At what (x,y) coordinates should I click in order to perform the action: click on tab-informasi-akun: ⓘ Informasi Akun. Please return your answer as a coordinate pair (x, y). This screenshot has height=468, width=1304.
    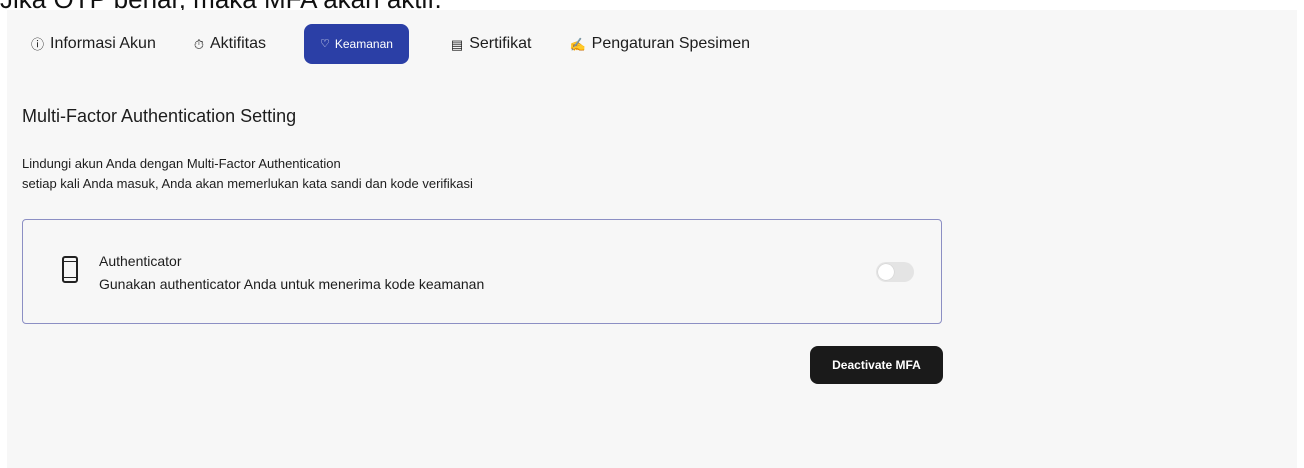
    Looking at the image, I should click on (93, 44).